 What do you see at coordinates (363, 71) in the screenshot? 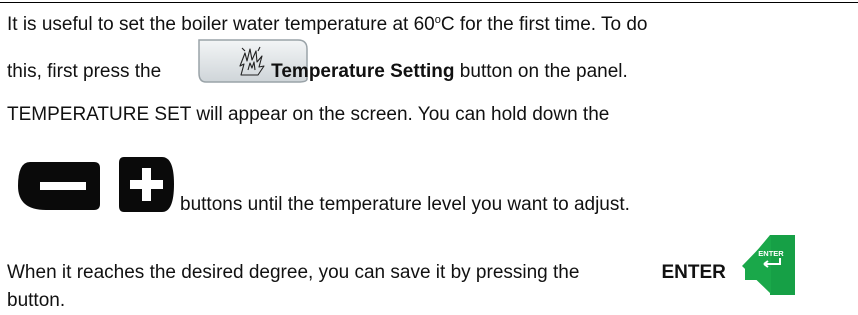
I see `temperature-setting-label: Temperature Setting` at bounding box center [363, 71].